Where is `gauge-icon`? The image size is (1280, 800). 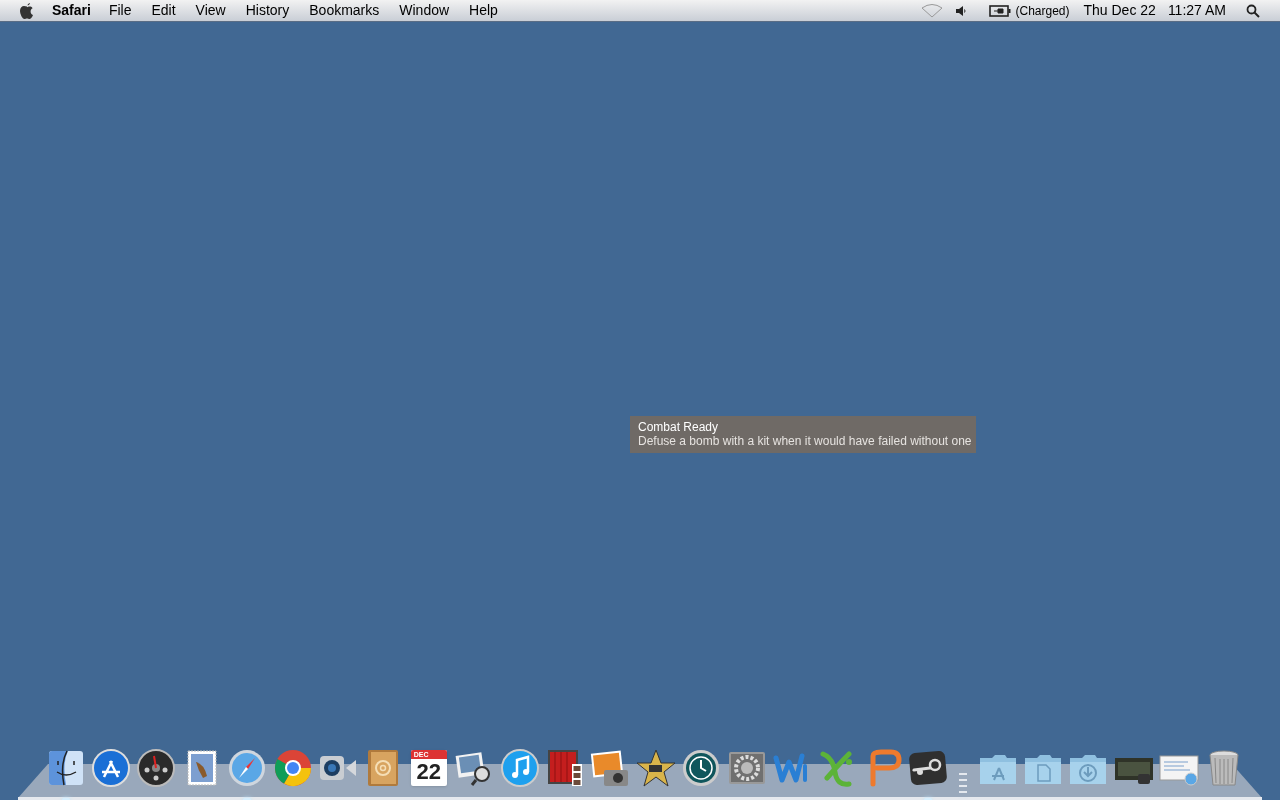
gauge-icon is located at coordinates (156, 768).